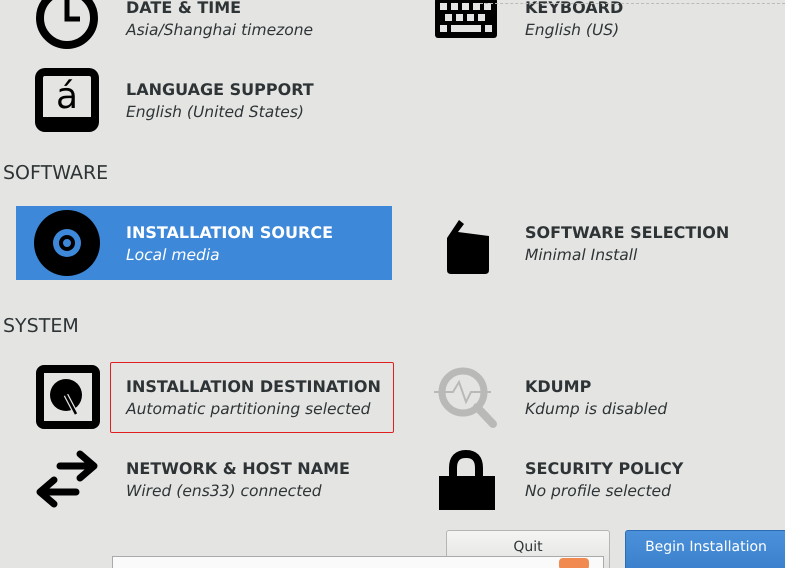  What do you see at coordinates (705, 549) in the screenshot?
I see `begin-button: Begin Installation` at bounding box center [705, 549].